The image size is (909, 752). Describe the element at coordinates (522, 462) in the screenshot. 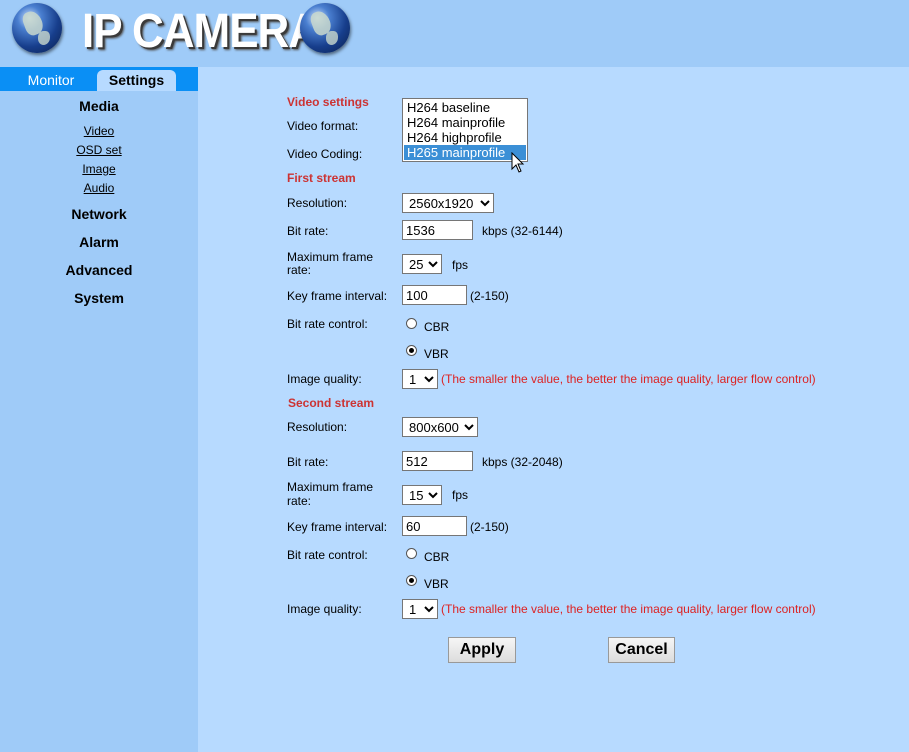

I see `second-bitrate-hint: kbps (32-2048)` at that location.